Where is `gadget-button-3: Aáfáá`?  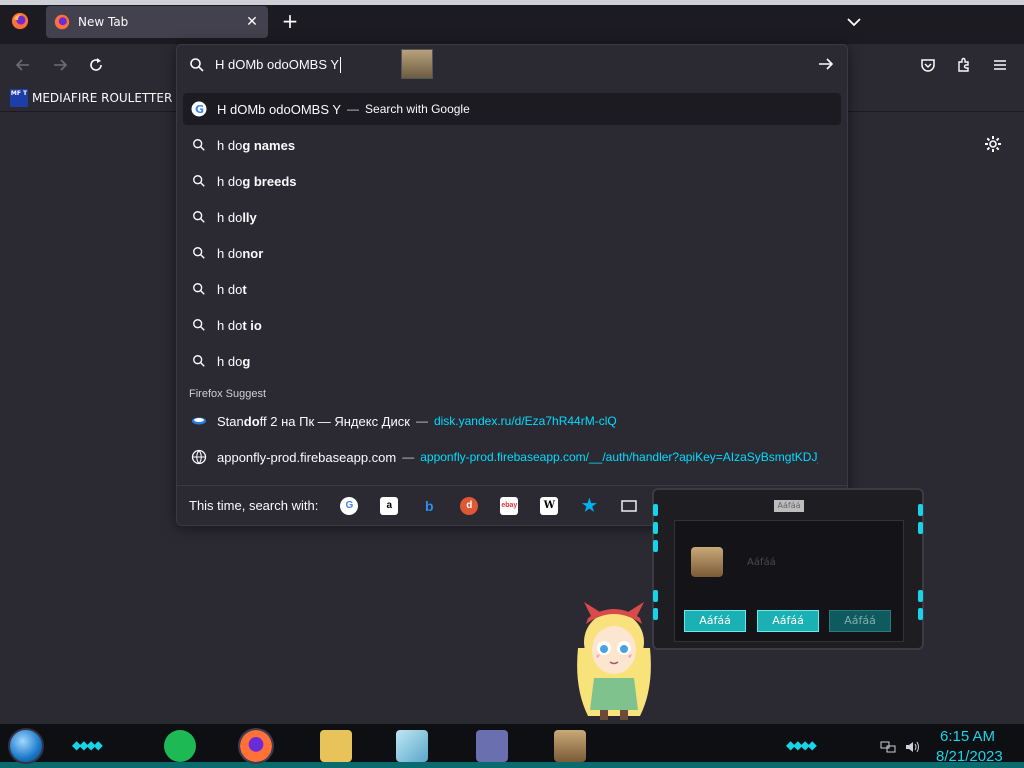
gadget-button-3: Aáfáá is located at coordinates (860, 621).